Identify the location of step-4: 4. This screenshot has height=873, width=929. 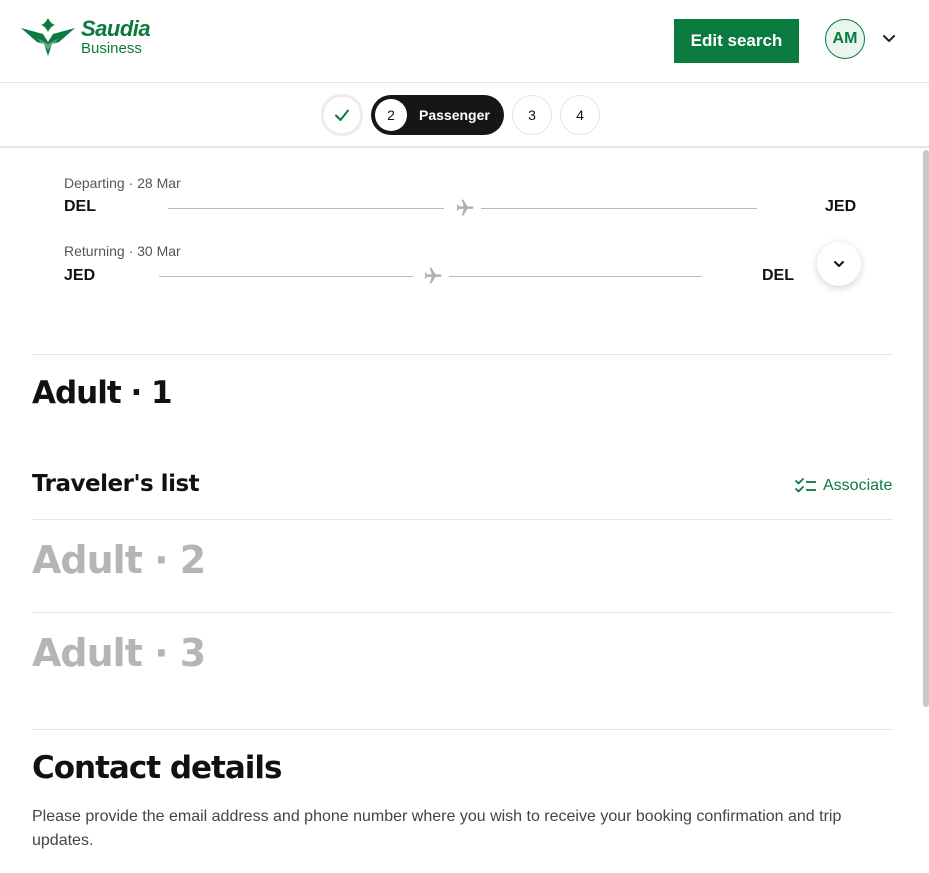
(580, 115).